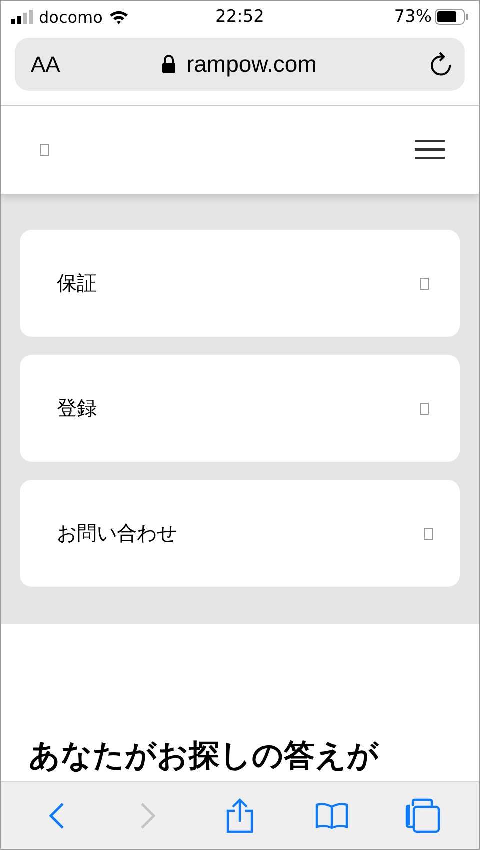 The width and height of the screenshot is (480, 850). I want to click on back-icon, so click(56, 816).